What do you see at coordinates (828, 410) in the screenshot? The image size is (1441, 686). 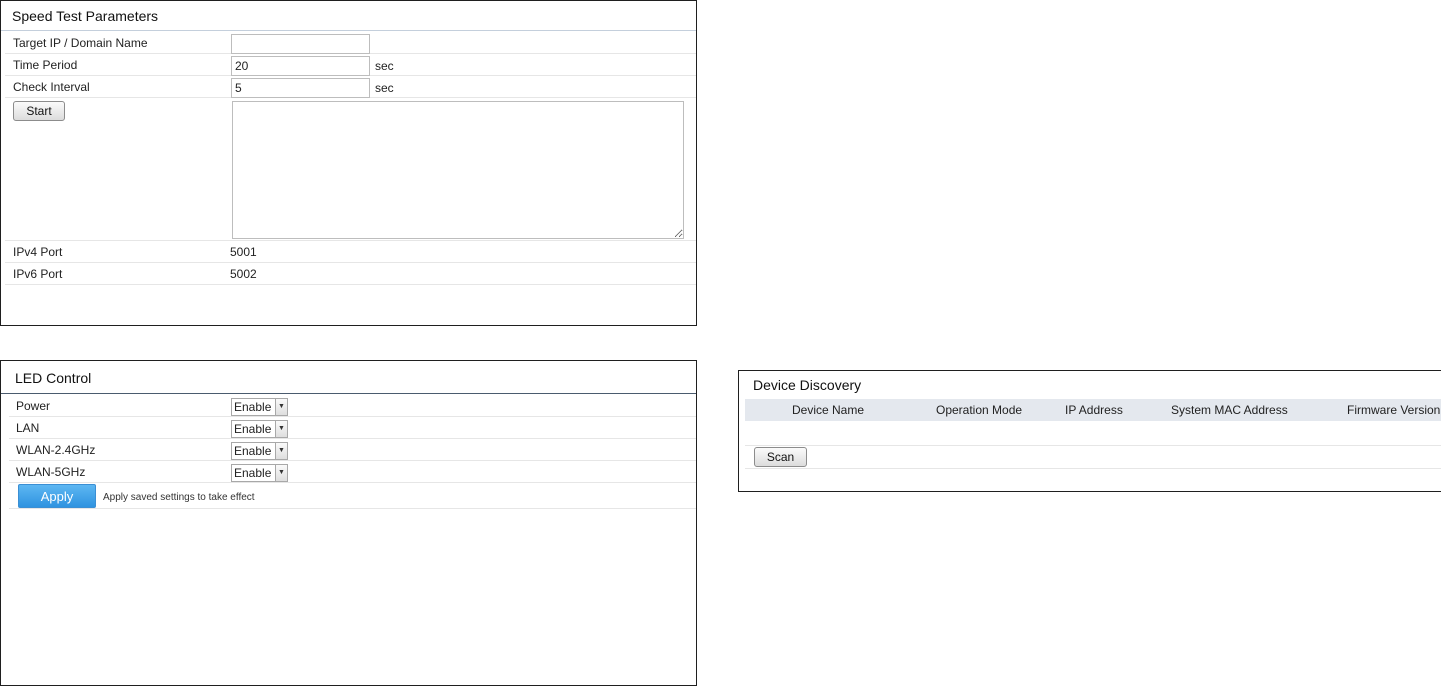 I see `column-header: Device Name` at bounding box center [828, 410].